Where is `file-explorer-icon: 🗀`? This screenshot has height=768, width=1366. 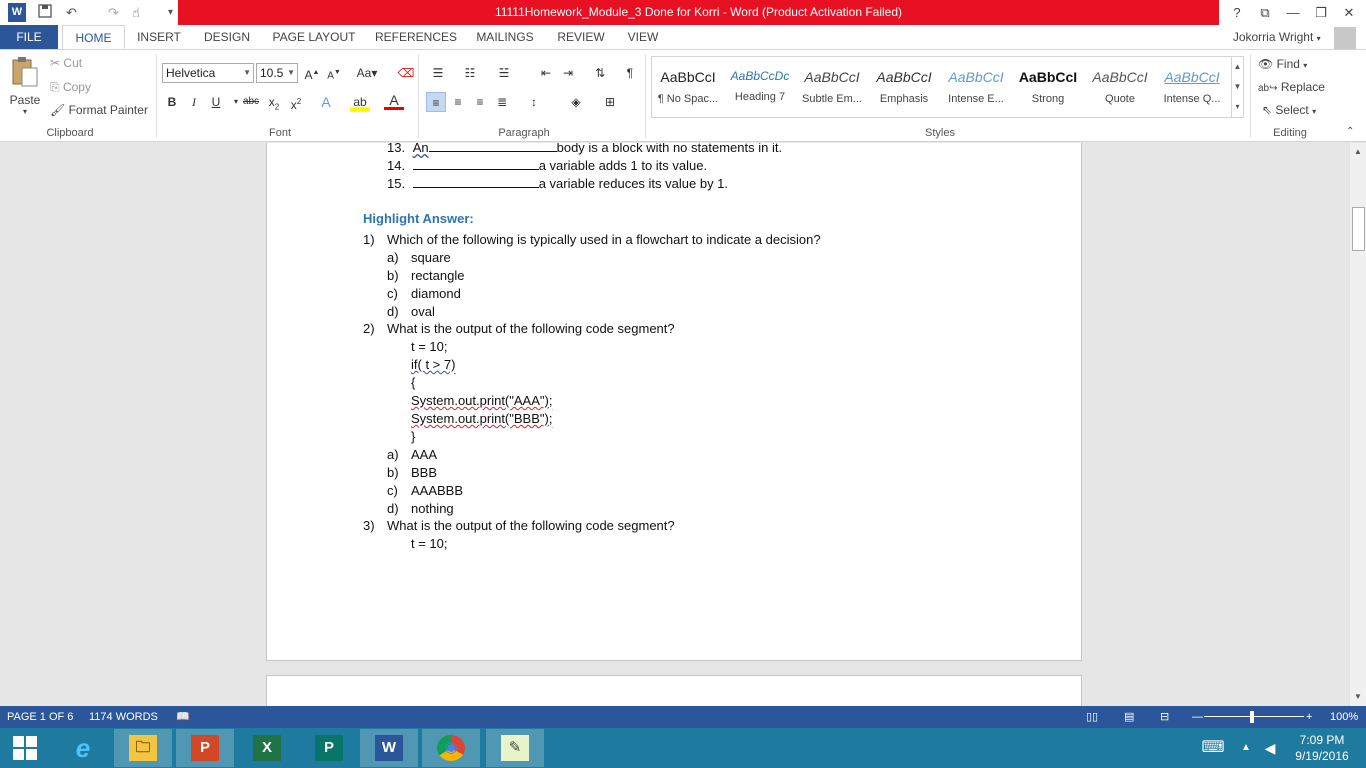
file-explorer-icon: 🗀 is located at coordinates (143, 748).